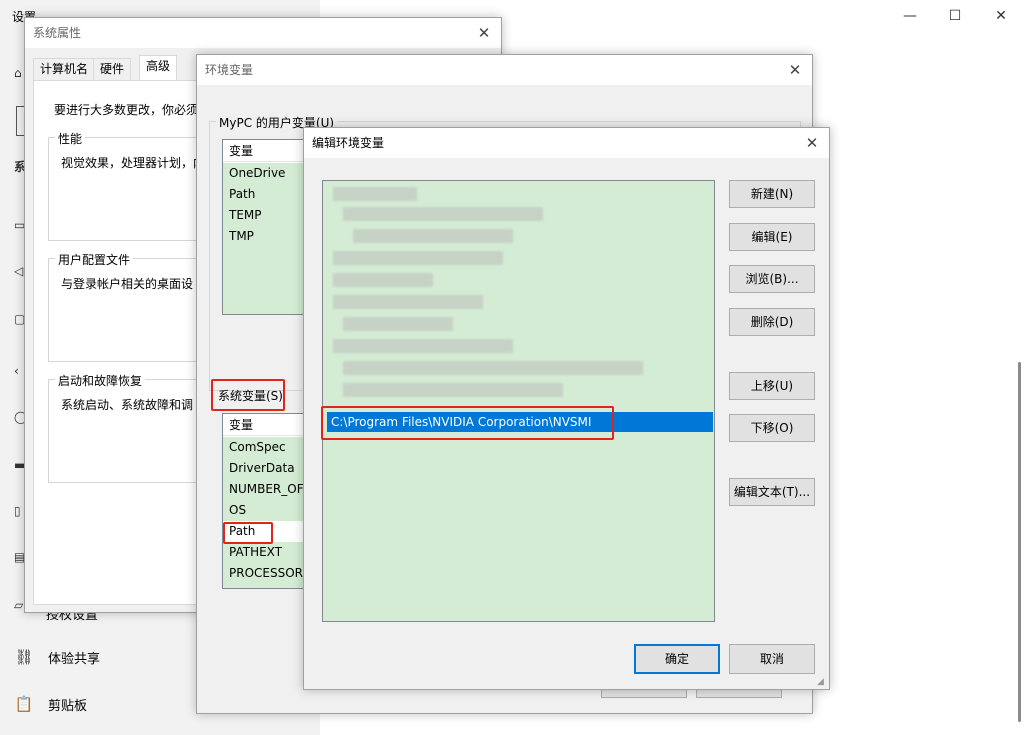  I want to click on list-item: OneDrive, so click(267, 173).